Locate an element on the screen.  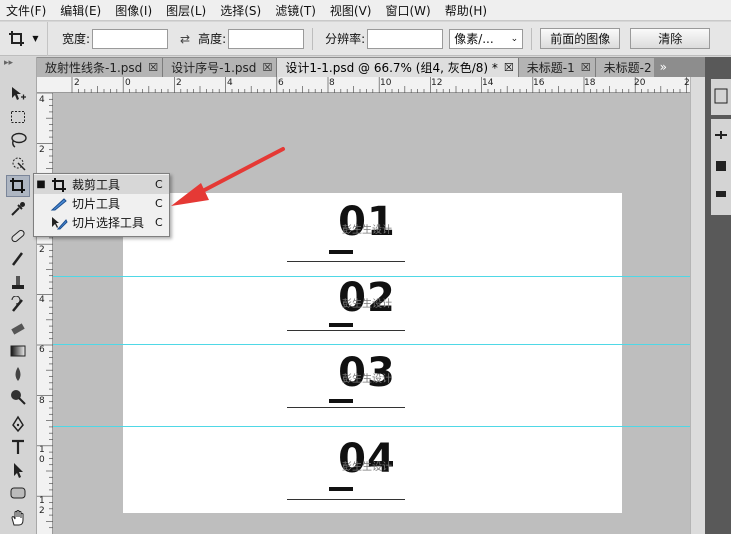
eyedropper-tool is located at coordinates (18, 209).